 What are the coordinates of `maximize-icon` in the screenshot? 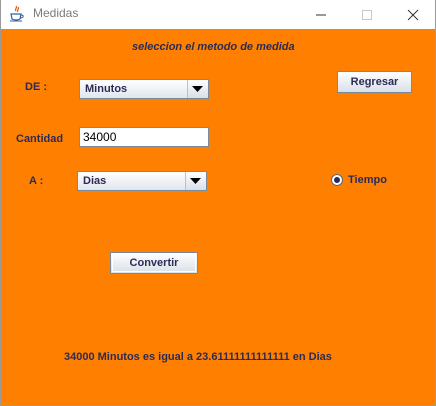 It's located at (367, 15).